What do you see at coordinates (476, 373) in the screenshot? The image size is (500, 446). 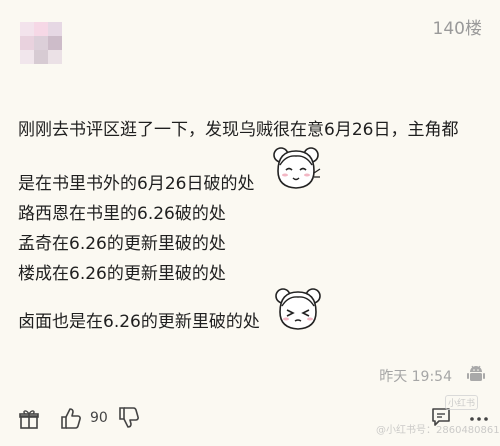 I see `android-icon` at bounding box center [476, 373].